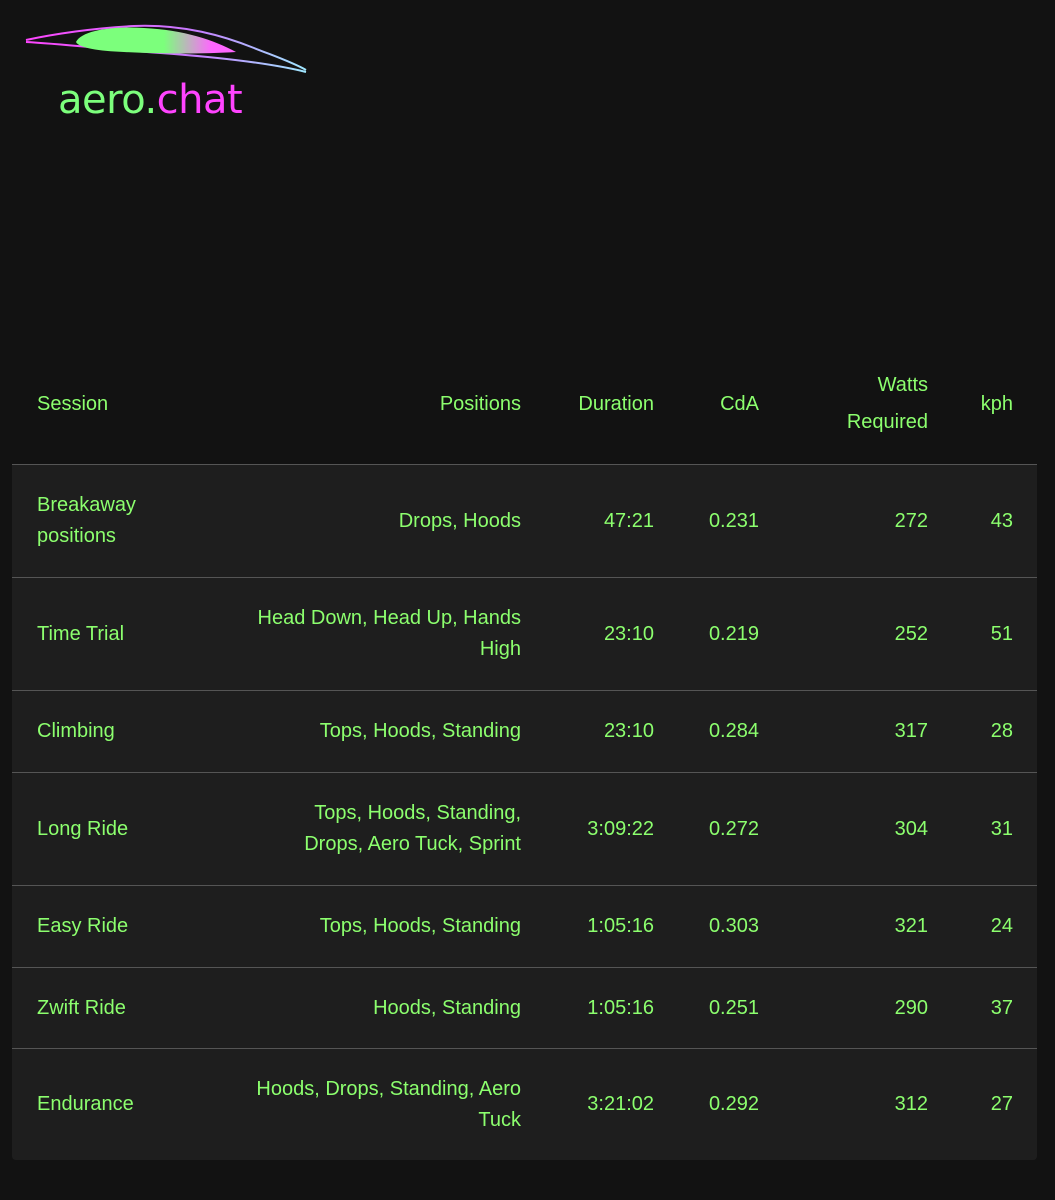 The height and width of the screenshot is (1200, 1055). Describe the element at coordinates (911, 520) in the screenshot. I see `cell-watts: 272` at that location.